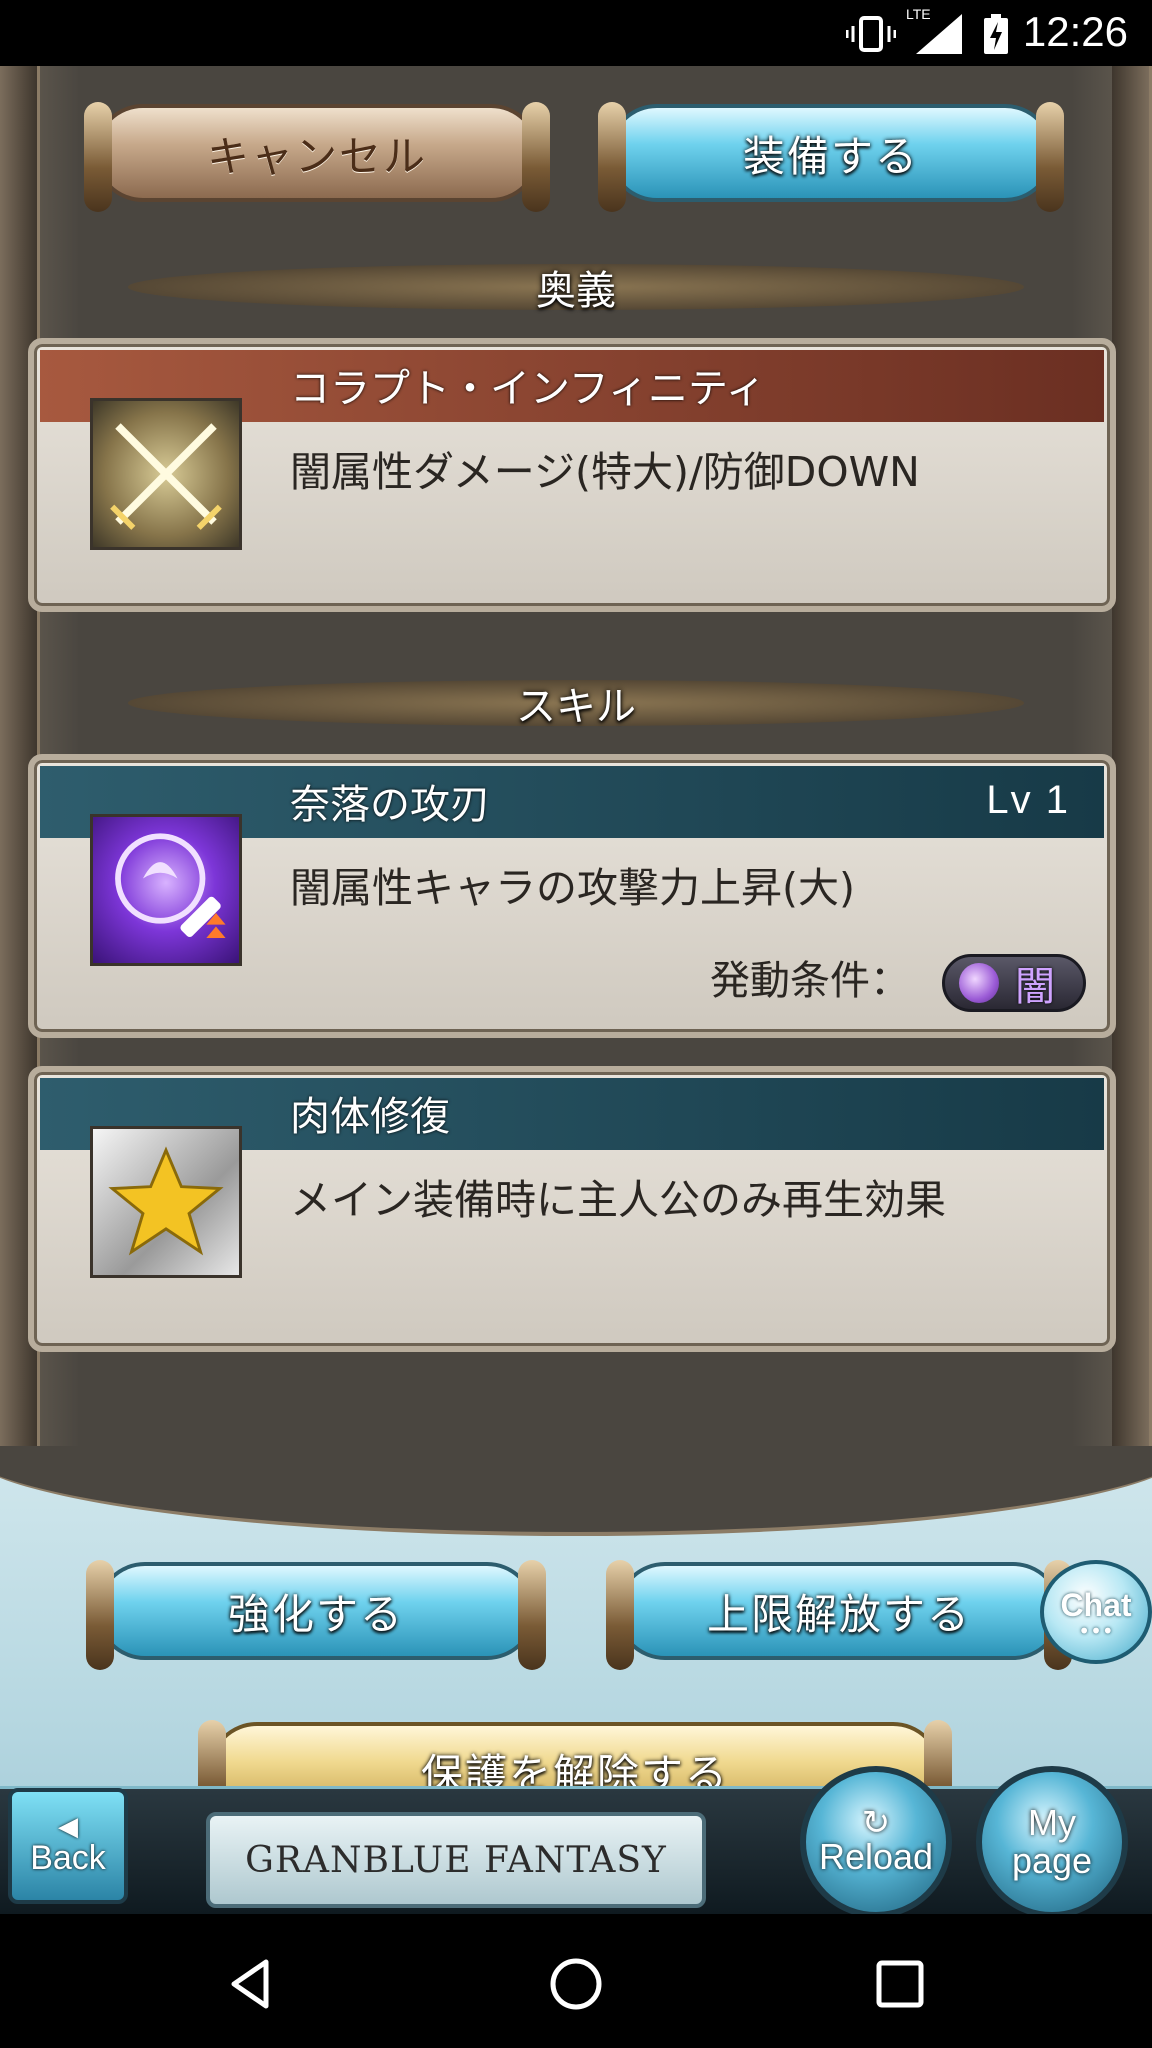  Describe the element at coordinates (810, 981) in the screenshot. I see `activation-condition-label: 発動条件：` at that location.